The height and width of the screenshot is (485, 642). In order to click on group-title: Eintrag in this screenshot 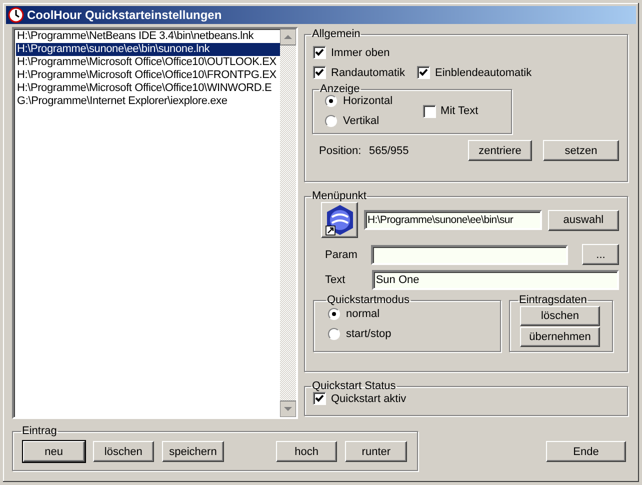, I will do `click(39, 431)`.